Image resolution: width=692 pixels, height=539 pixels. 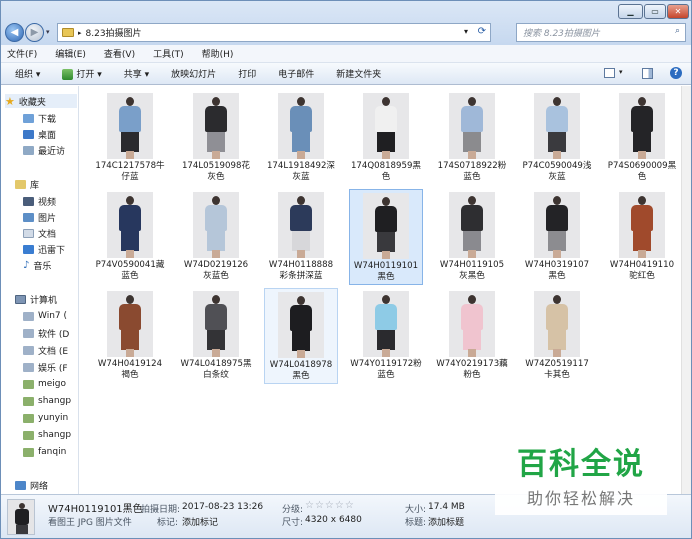 I want to click on back-arrow-icon: ◀, so click(x=14, y=32).